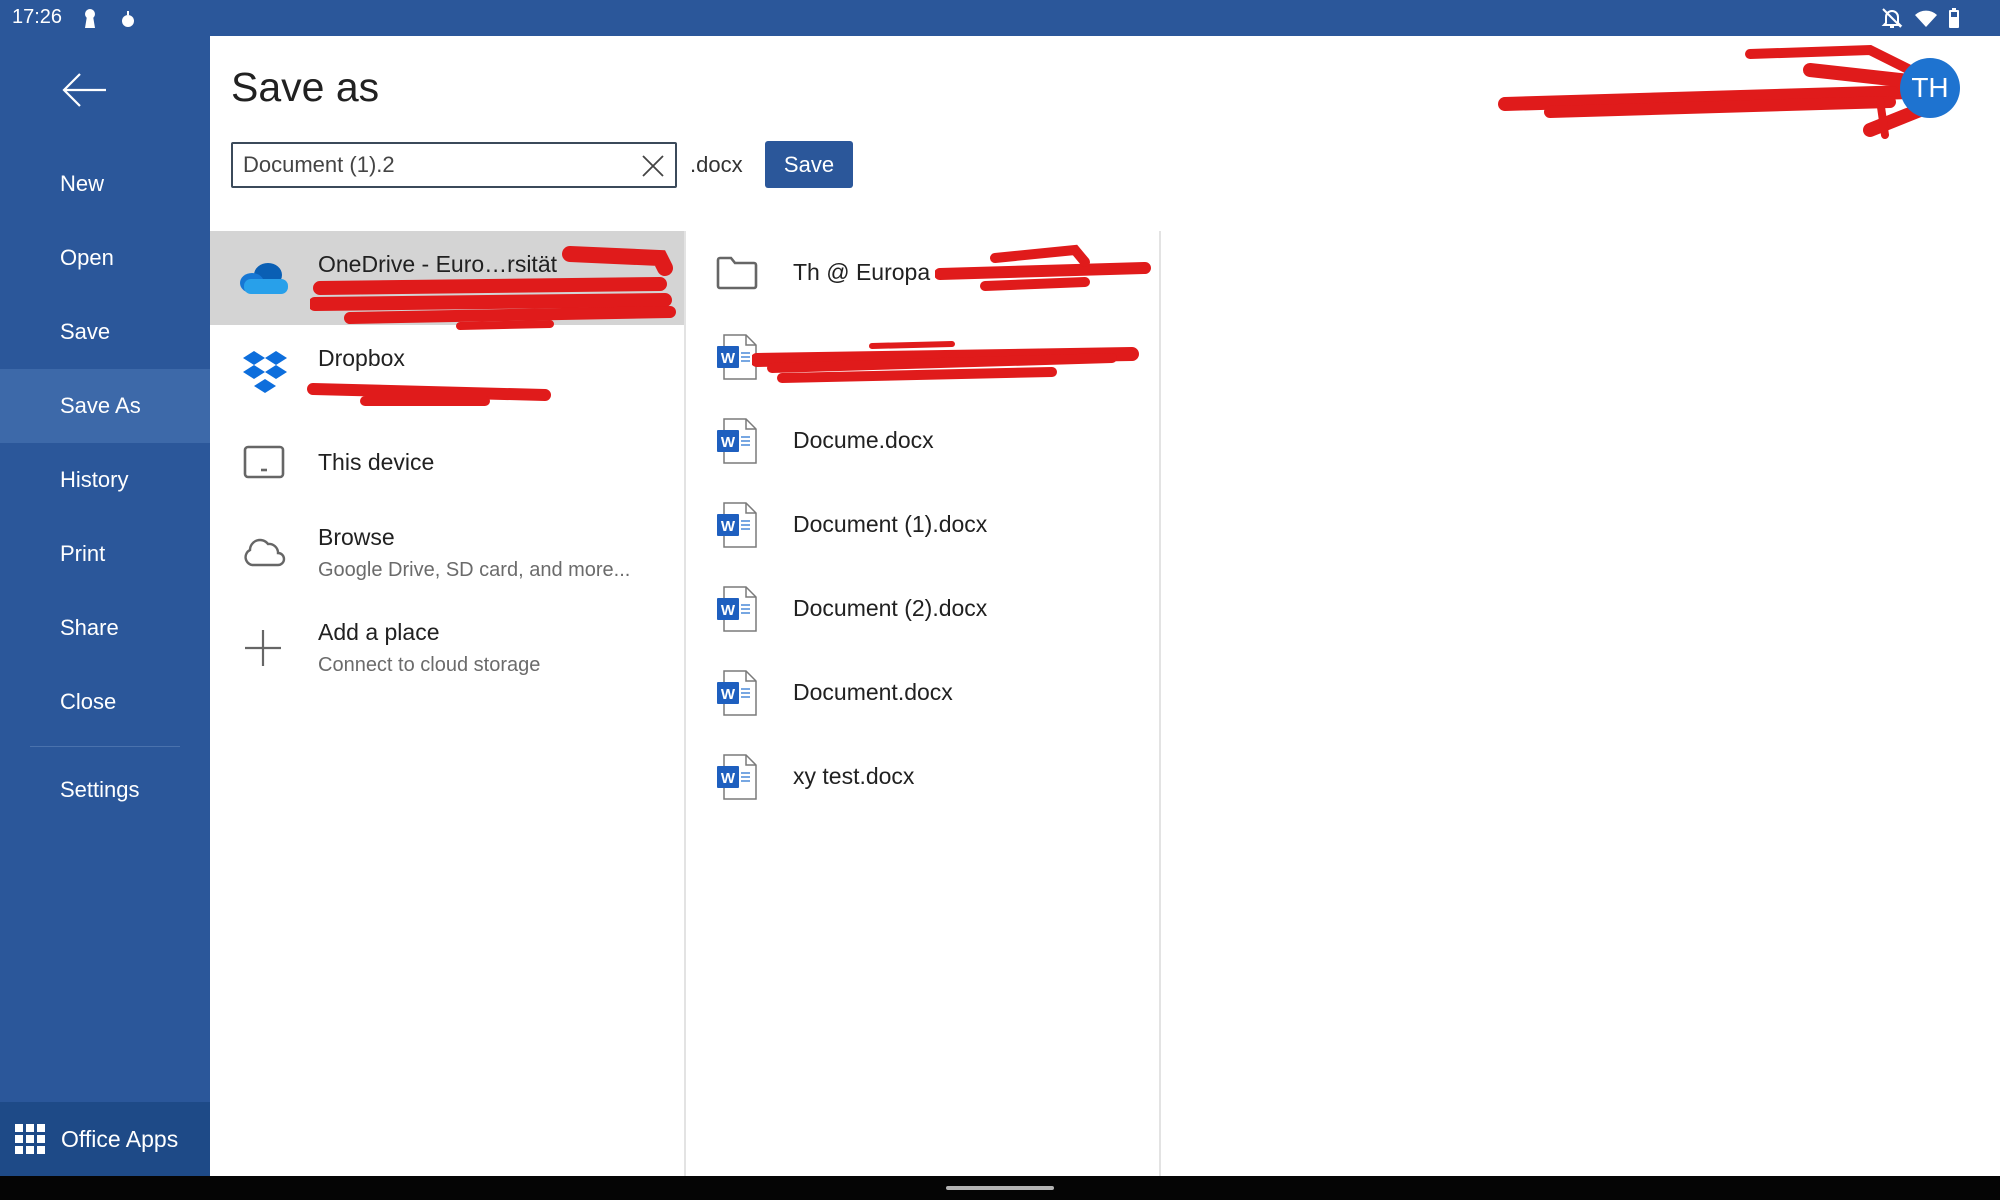 This screenshot has height=1200, width=2000. Describe the element at coordinates (1892, 18) in the screenshot. I see `notifications-off-icon` at that location.